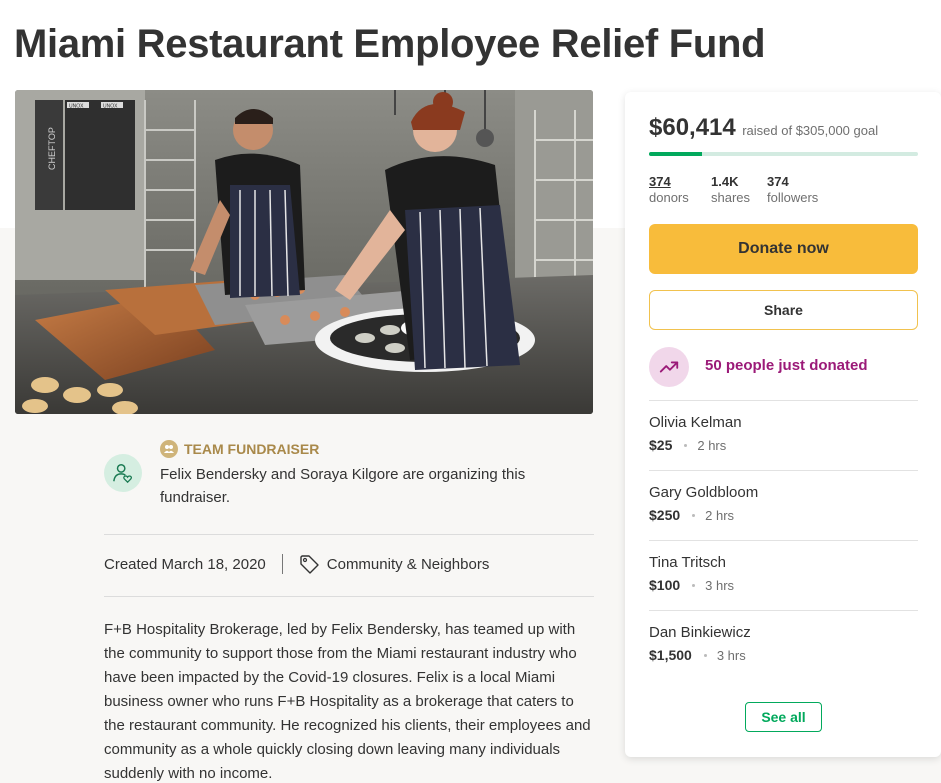 This screenshot has width=941, height=783. What do you see at coordinates (665, 585) in the screenshot?
I see `donation-amount: $100` at bounding box center [665, 585].